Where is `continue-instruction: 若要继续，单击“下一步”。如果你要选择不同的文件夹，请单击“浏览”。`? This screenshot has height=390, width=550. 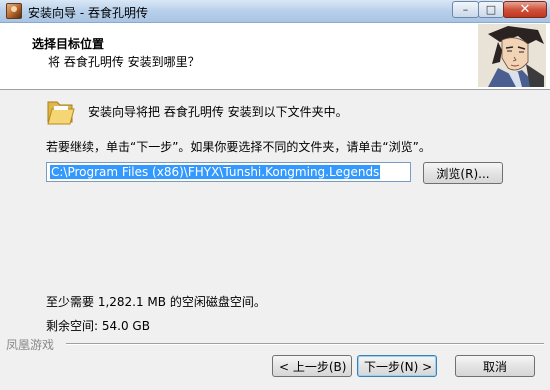 continue-instruction: 若要继续，单击“下一步”。如果你要选择不同的文件夹，请单击“浏览”。 is located at coordinates (238, 147).